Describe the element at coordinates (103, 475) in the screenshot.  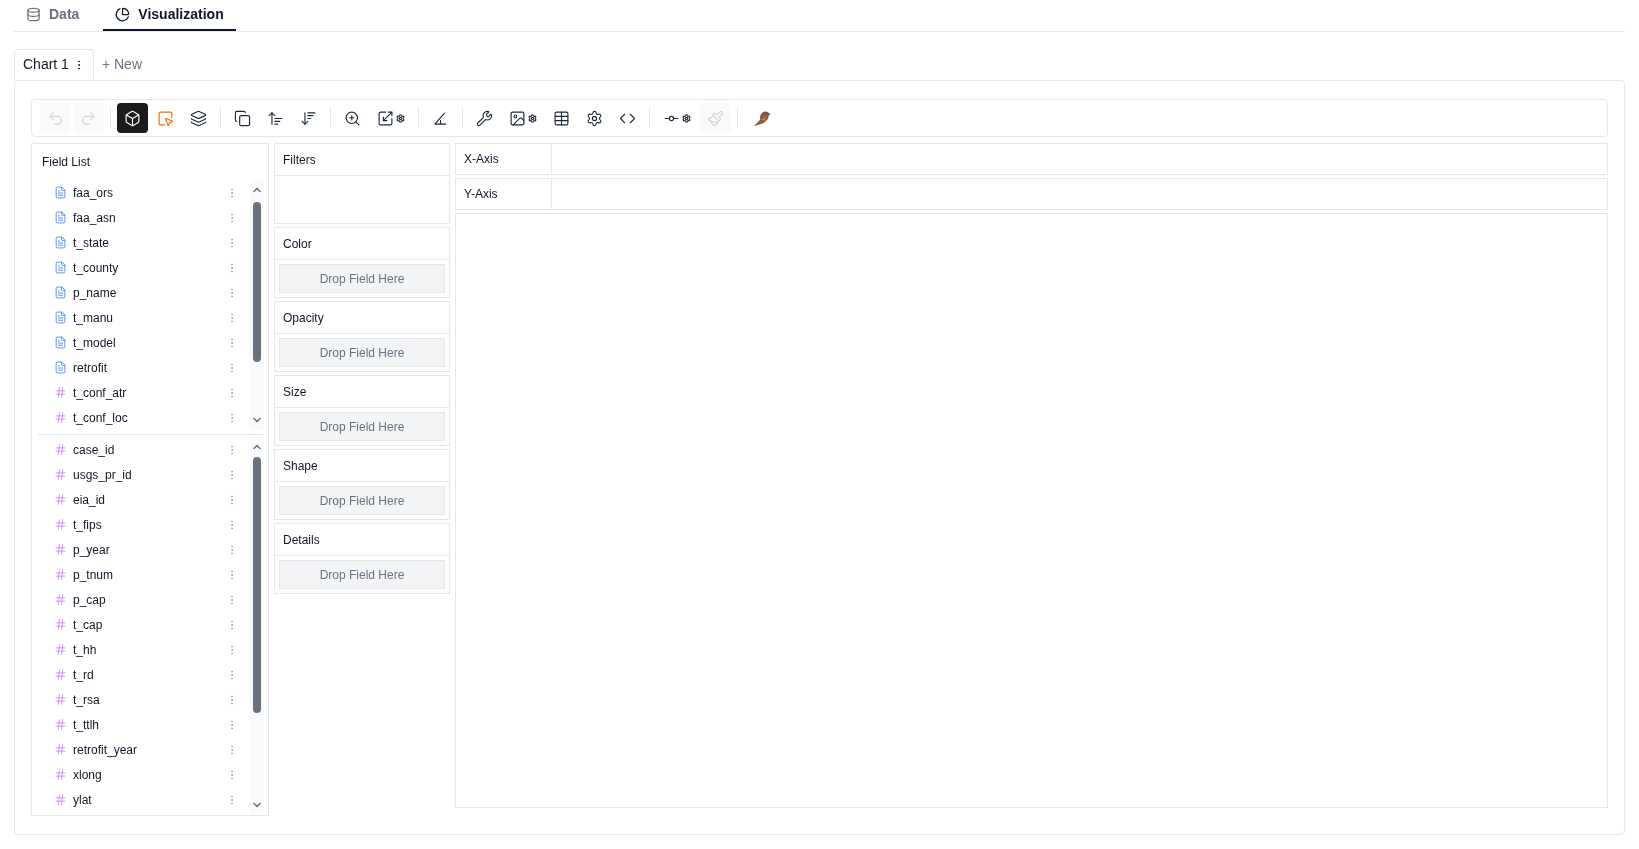
I see `field-name: usgs_pr_id` at that location.